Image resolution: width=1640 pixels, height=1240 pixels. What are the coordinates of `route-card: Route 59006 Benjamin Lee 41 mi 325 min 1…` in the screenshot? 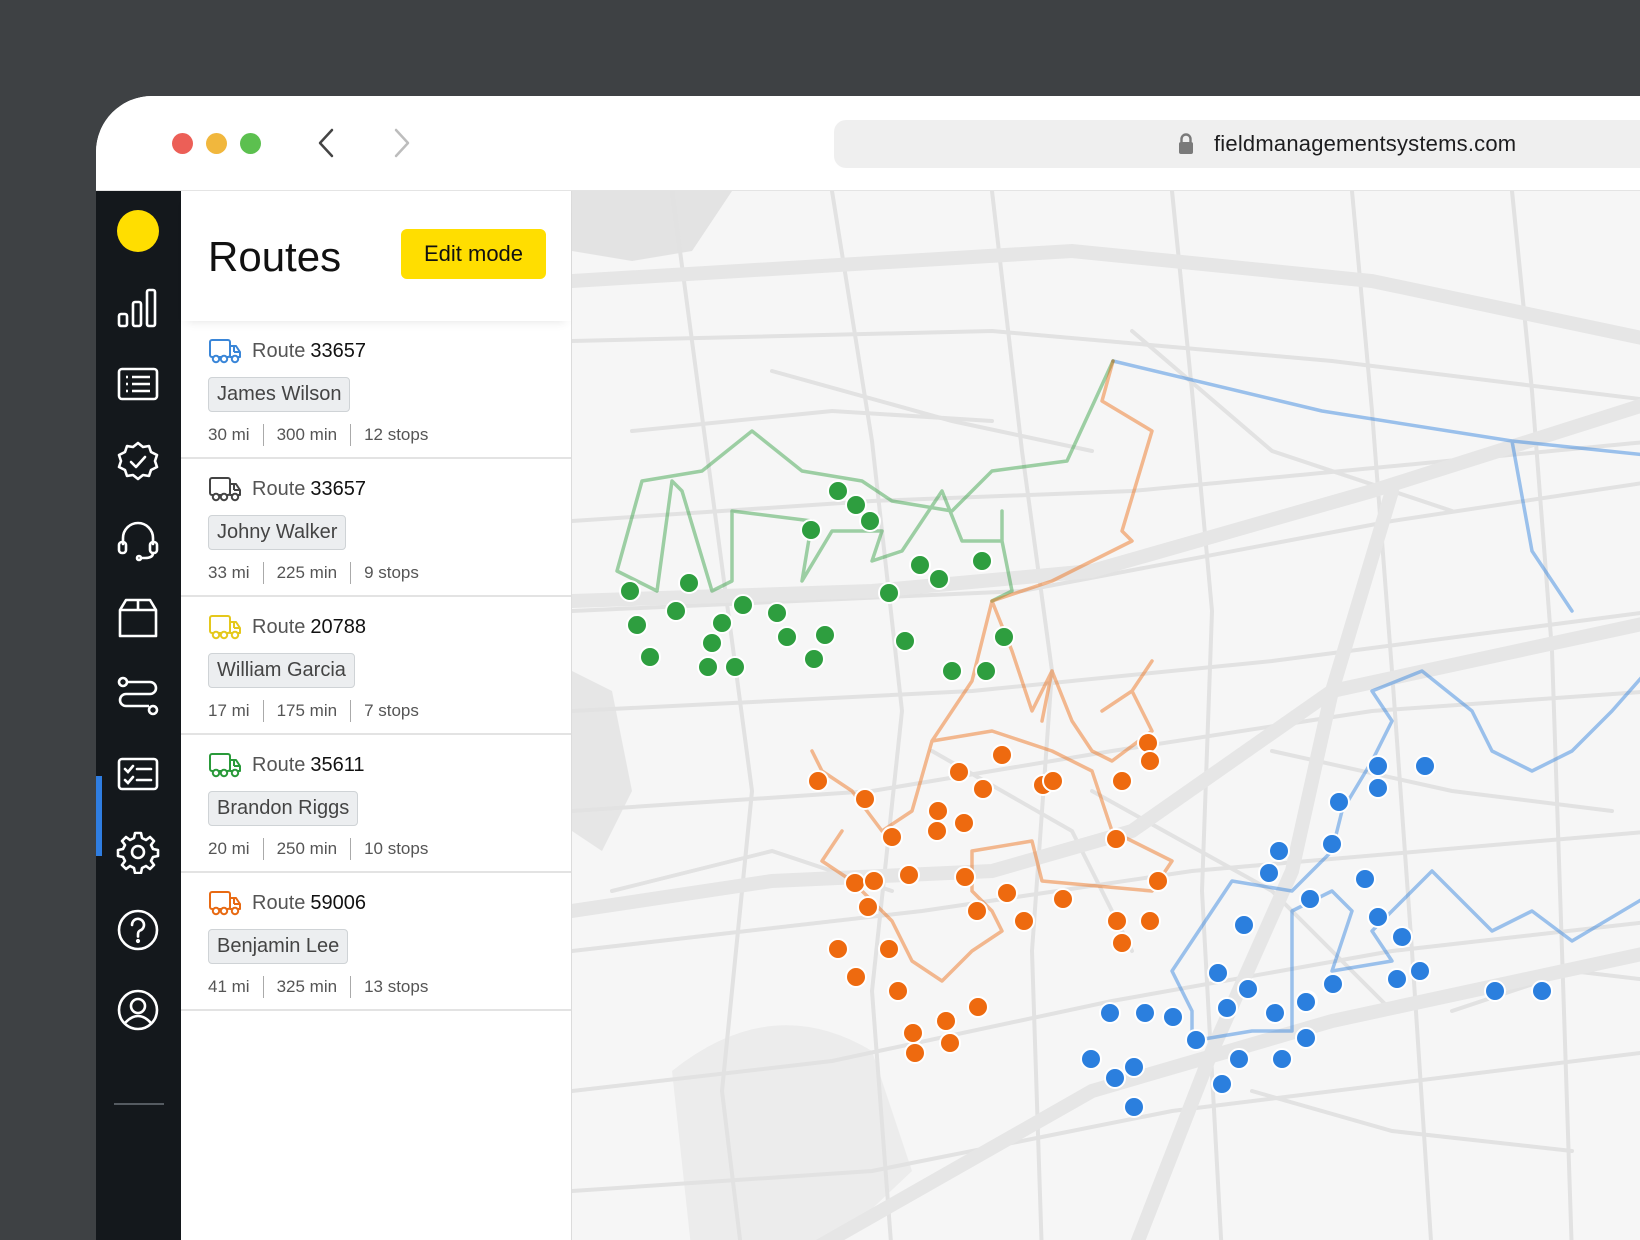 It's located at (376, 942).